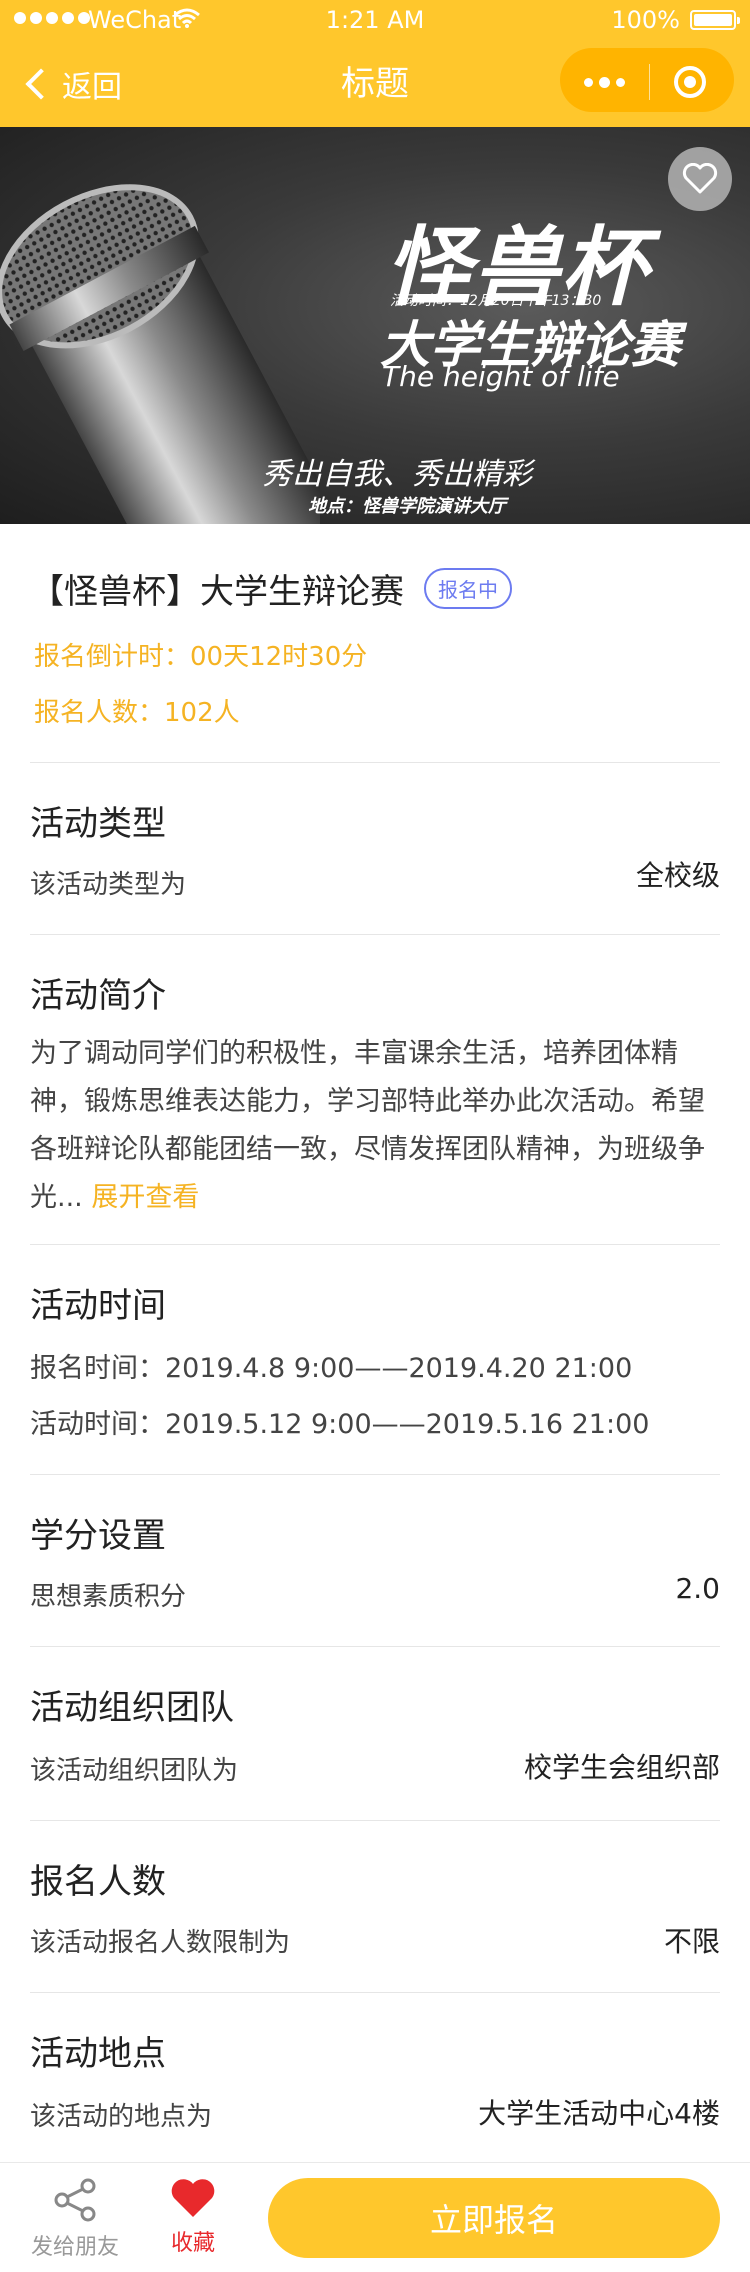  I want to click on signup-button: 立即报名, so click(494, 2218).